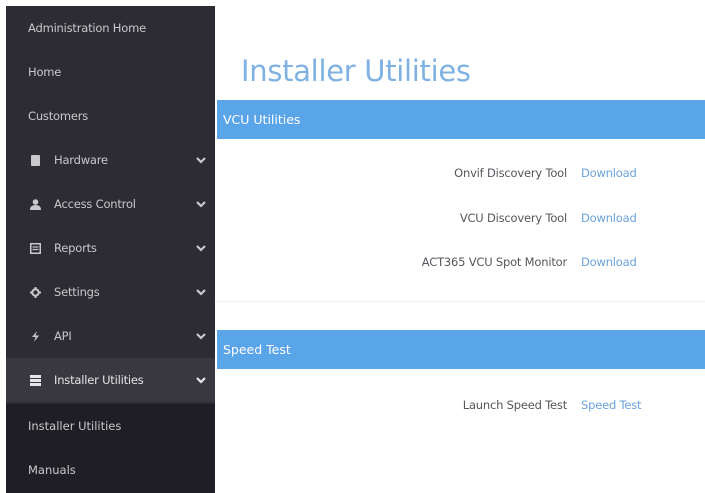 The height and width of the screenshot is (493, 705). What do you see at coordinates (110, 72) in the screenshot?
I see `sidebar-item-home: Home` at bounding box center [110, 72].